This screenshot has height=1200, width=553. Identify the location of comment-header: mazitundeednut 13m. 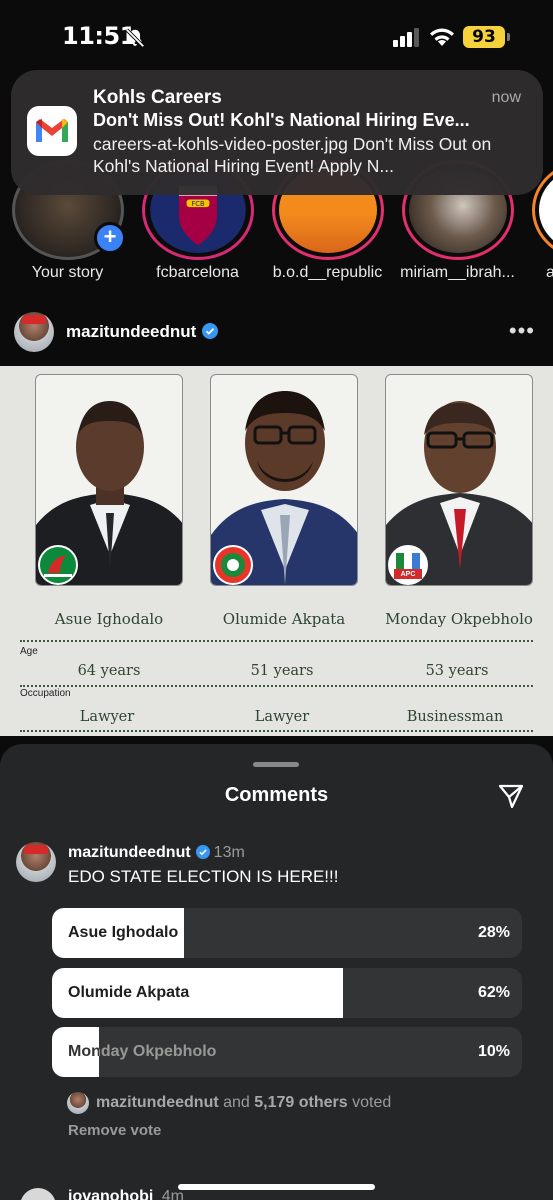
(156, 853).